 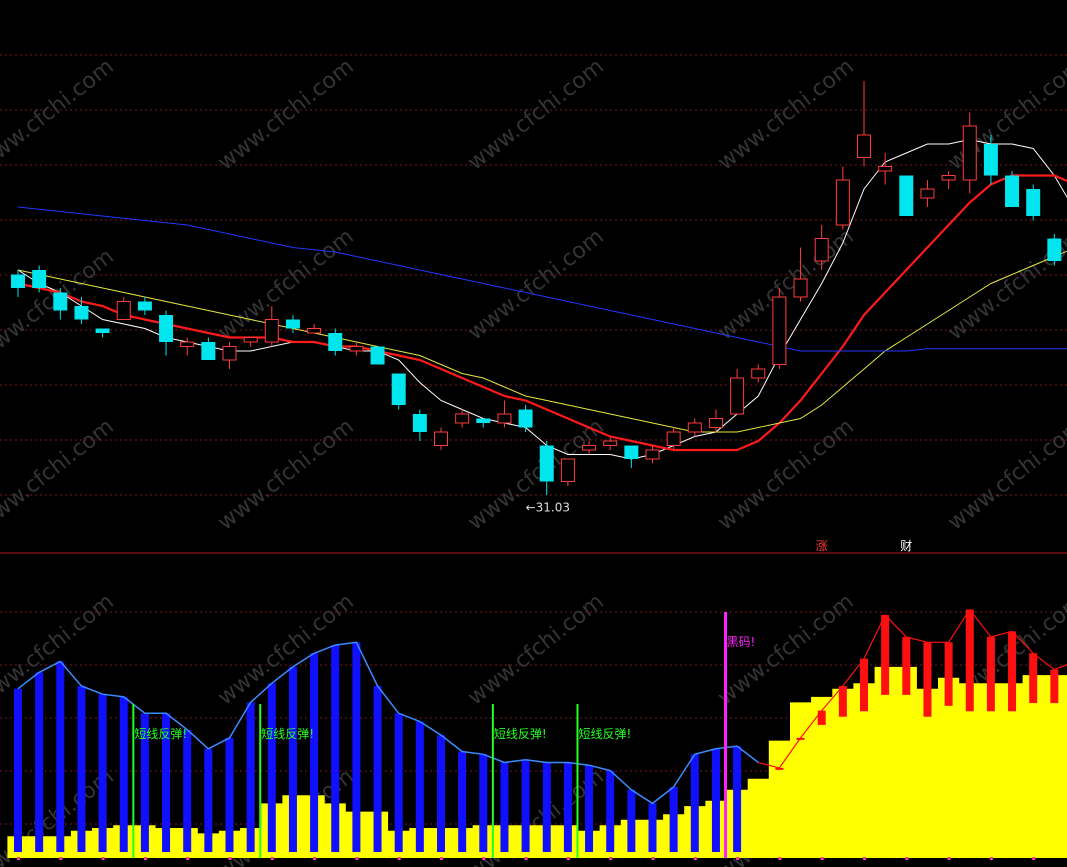 What do you see at coordinates (160, 734) in the screenshot?
I see `signal-label: 短线反弹!` at bounding box center [160, 734].